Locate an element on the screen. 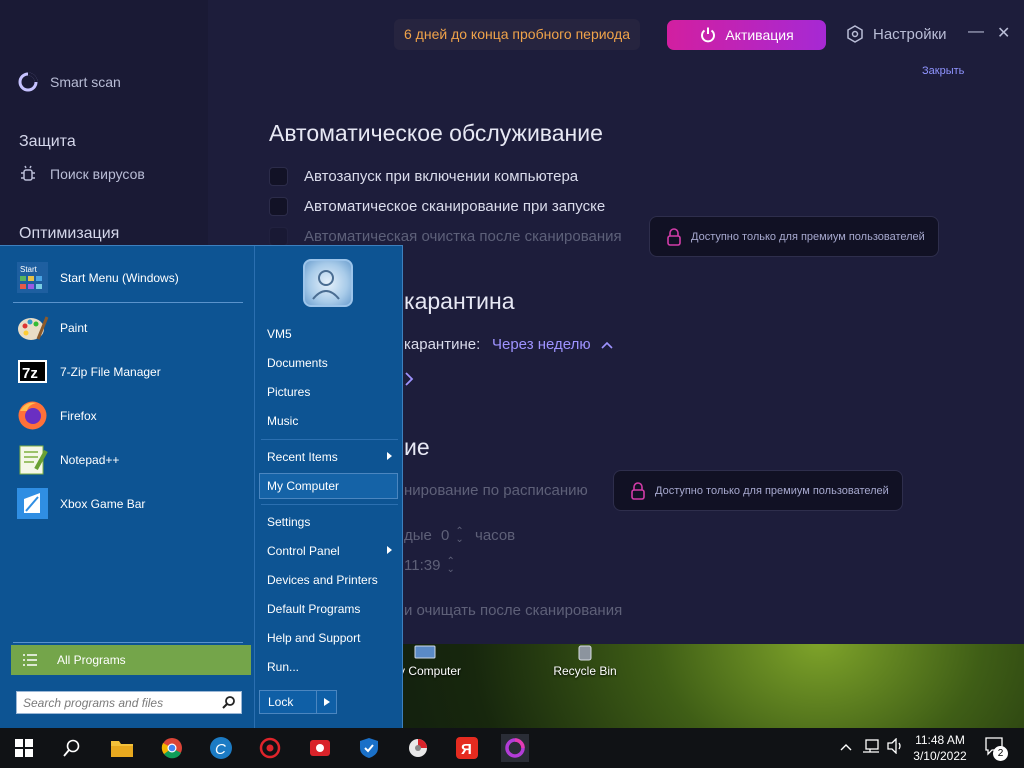  chevron-right-icon is located at coordinates (409, 381).